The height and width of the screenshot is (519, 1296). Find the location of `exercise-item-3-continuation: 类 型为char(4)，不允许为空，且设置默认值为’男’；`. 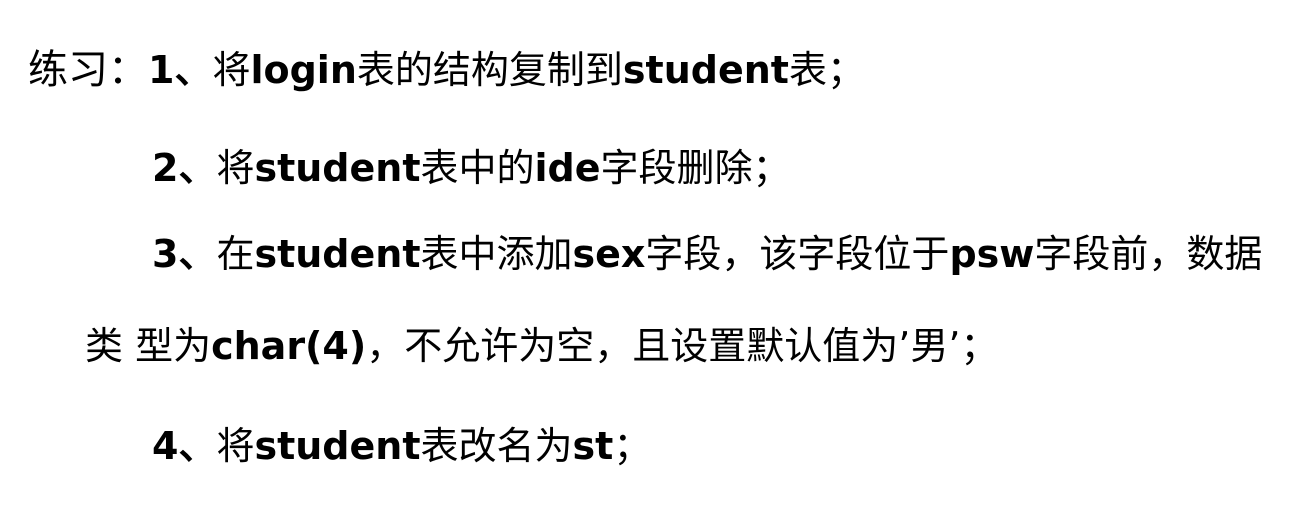

exercise-item-3-continuation: 类 型为char(4)，不允许为空，且设置默认值为’男’； is located at coordinates (541, 346).